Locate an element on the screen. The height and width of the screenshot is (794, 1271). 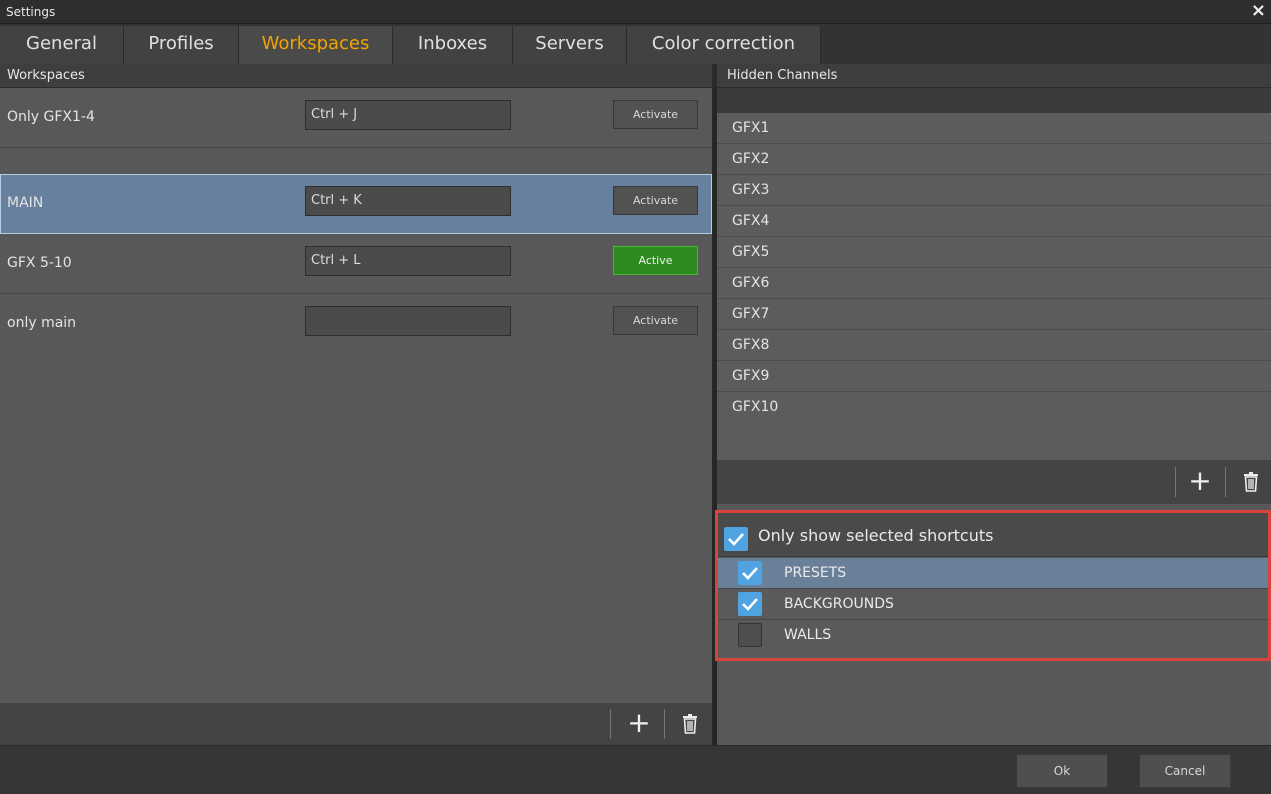
workspace-row: only main Activate is located at coordinates (356, 324).